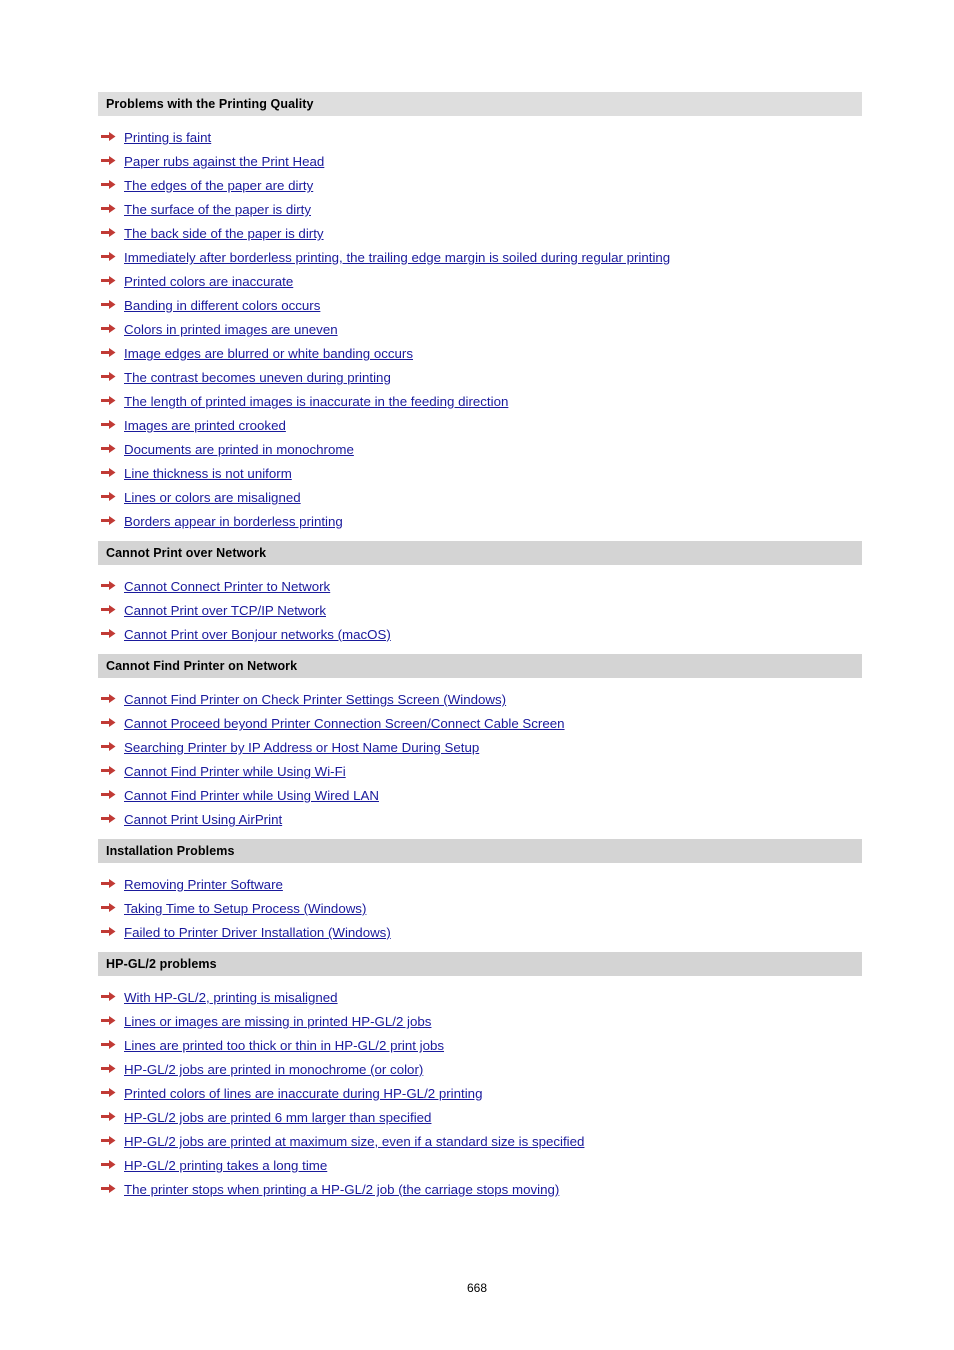 This screenshot has height=1350, width=954. Describe the element at coordinates (235, 772) in the screenshot. I see `toc-link: Cannot Find Printer while Using Wi-Fi` at that location.